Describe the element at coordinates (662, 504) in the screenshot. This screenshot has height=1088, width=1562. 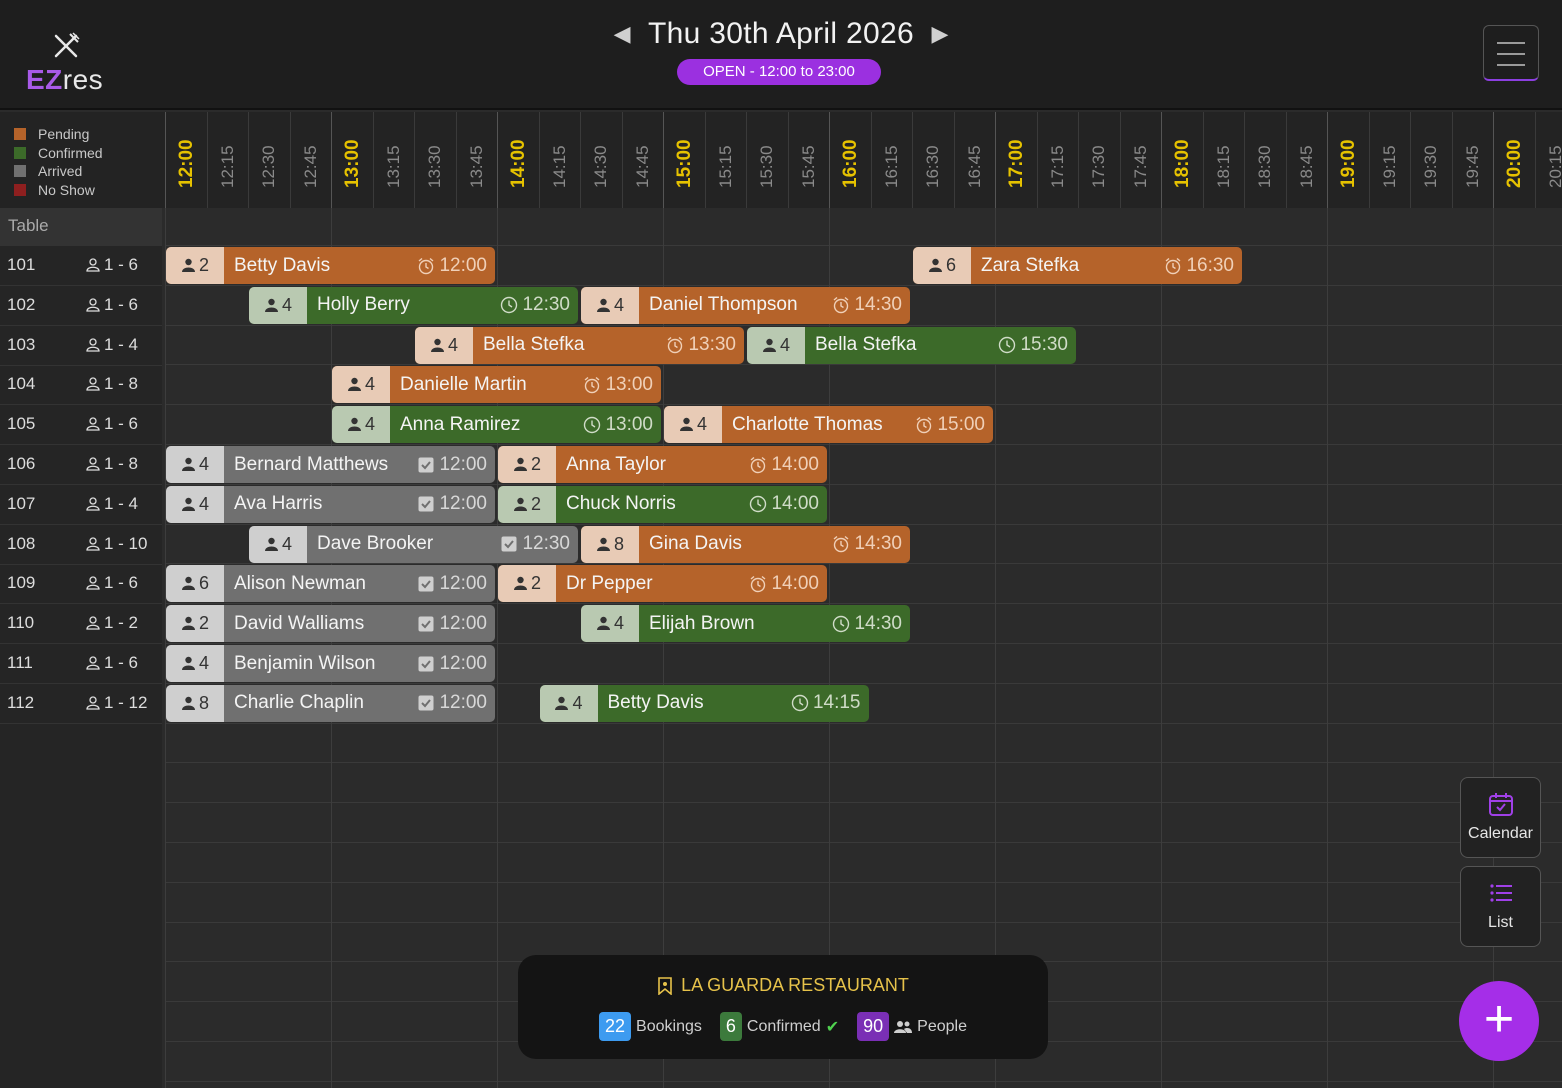
I see `booking-block: 2 Chuck Norris 14:00` at that location.